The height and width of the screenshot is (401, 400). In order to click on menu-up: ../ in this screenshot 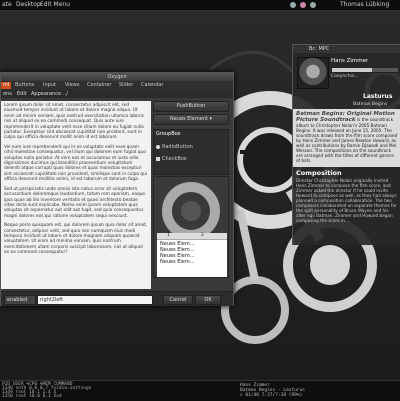, I will do `click(65, 94)`.